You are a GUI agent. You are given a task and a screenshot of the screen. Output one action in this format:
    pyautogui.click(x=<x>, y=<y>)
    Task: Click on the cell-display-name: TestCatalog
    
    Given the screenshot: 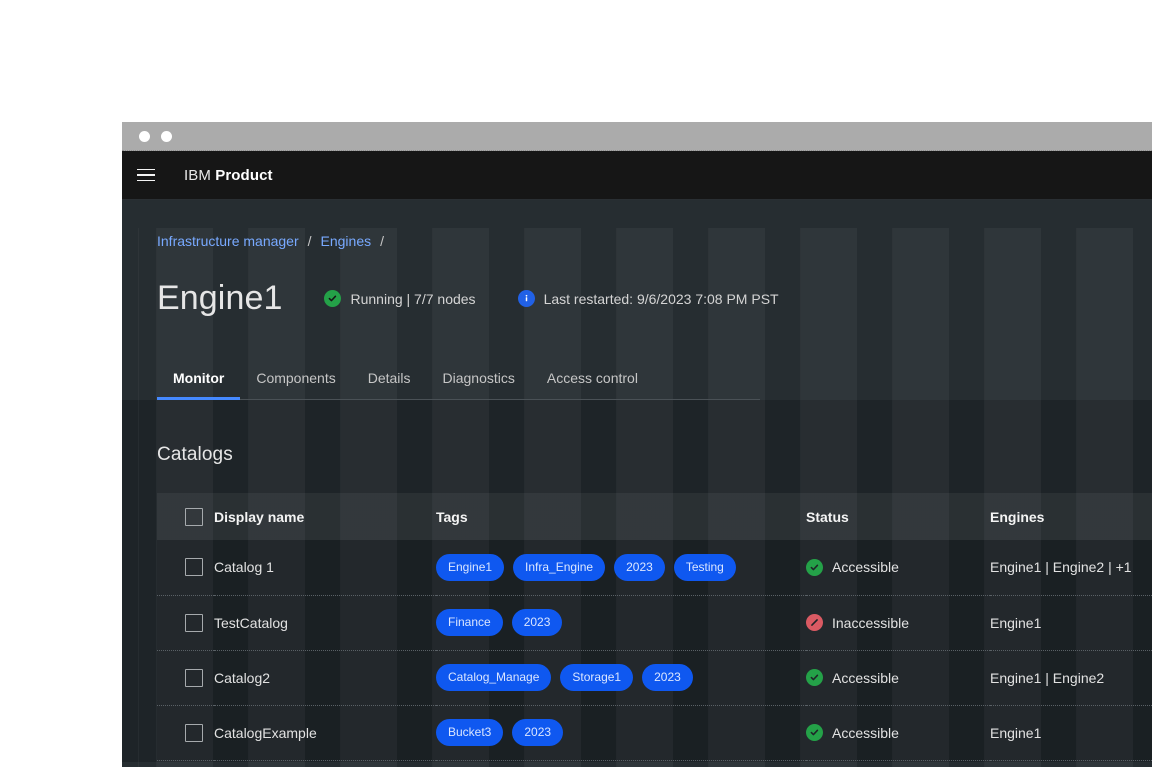 What is the action you would take?
    pyautogui.click(x=251, y=622)
    